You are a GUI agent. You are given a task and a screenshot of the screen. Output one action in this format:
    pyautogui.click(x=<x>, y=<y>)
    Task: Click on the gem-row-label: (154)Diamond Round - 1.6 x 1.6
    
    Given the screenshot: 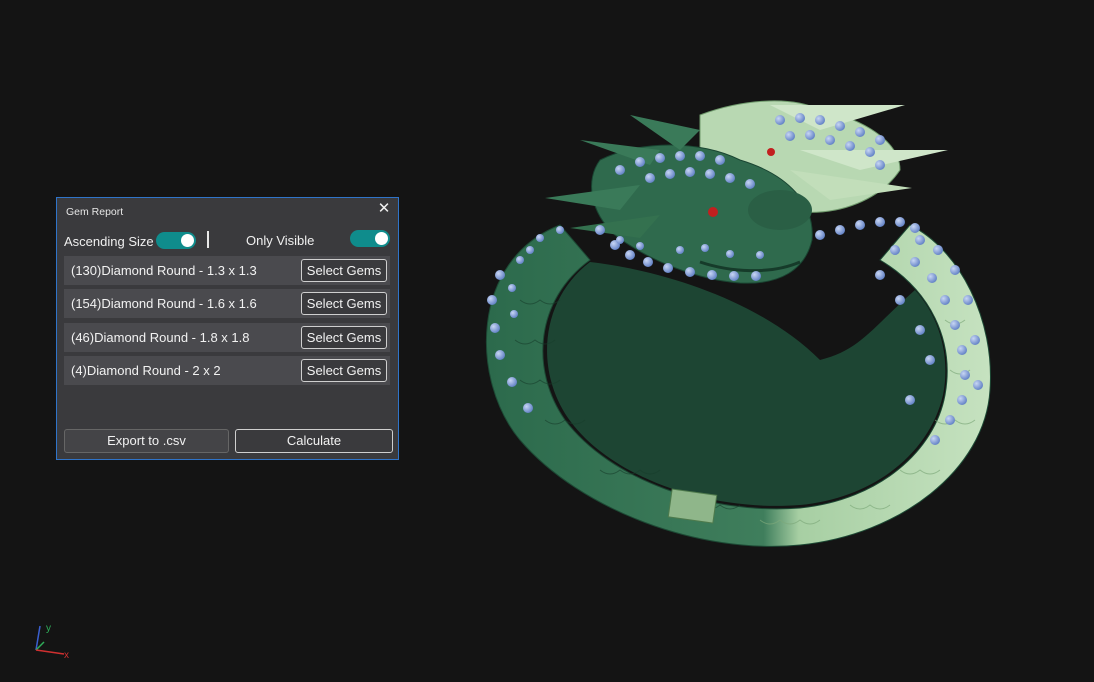 What is the action you would take?
    pyautogui.click(x=164, y=303)
    